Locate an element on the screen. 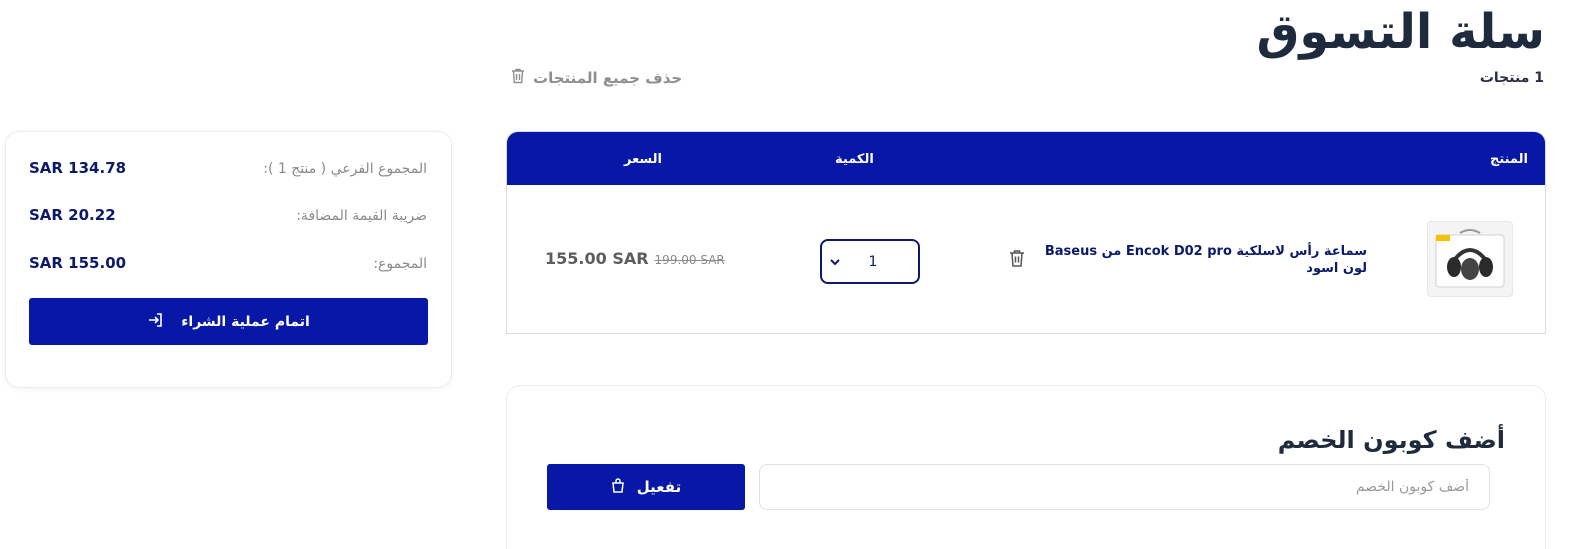  product-image is located at coordinates (1470, 259).